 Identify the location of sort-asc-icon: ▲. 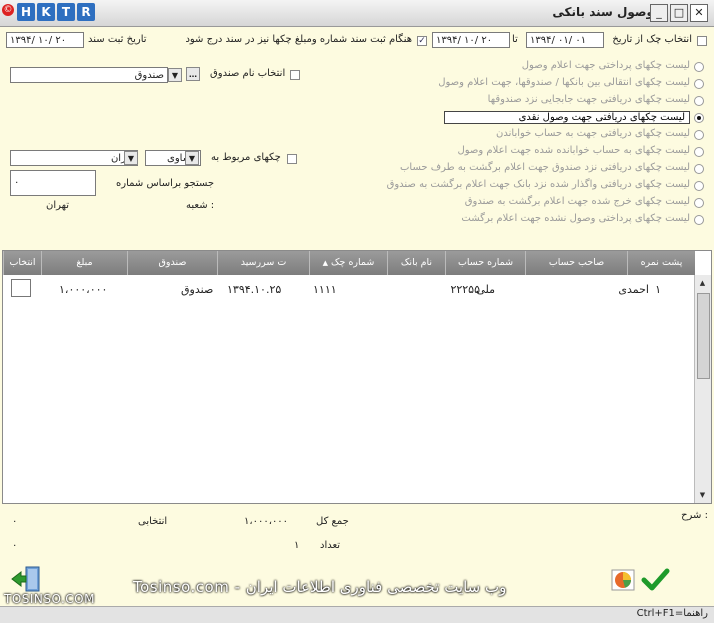
(325, 263).